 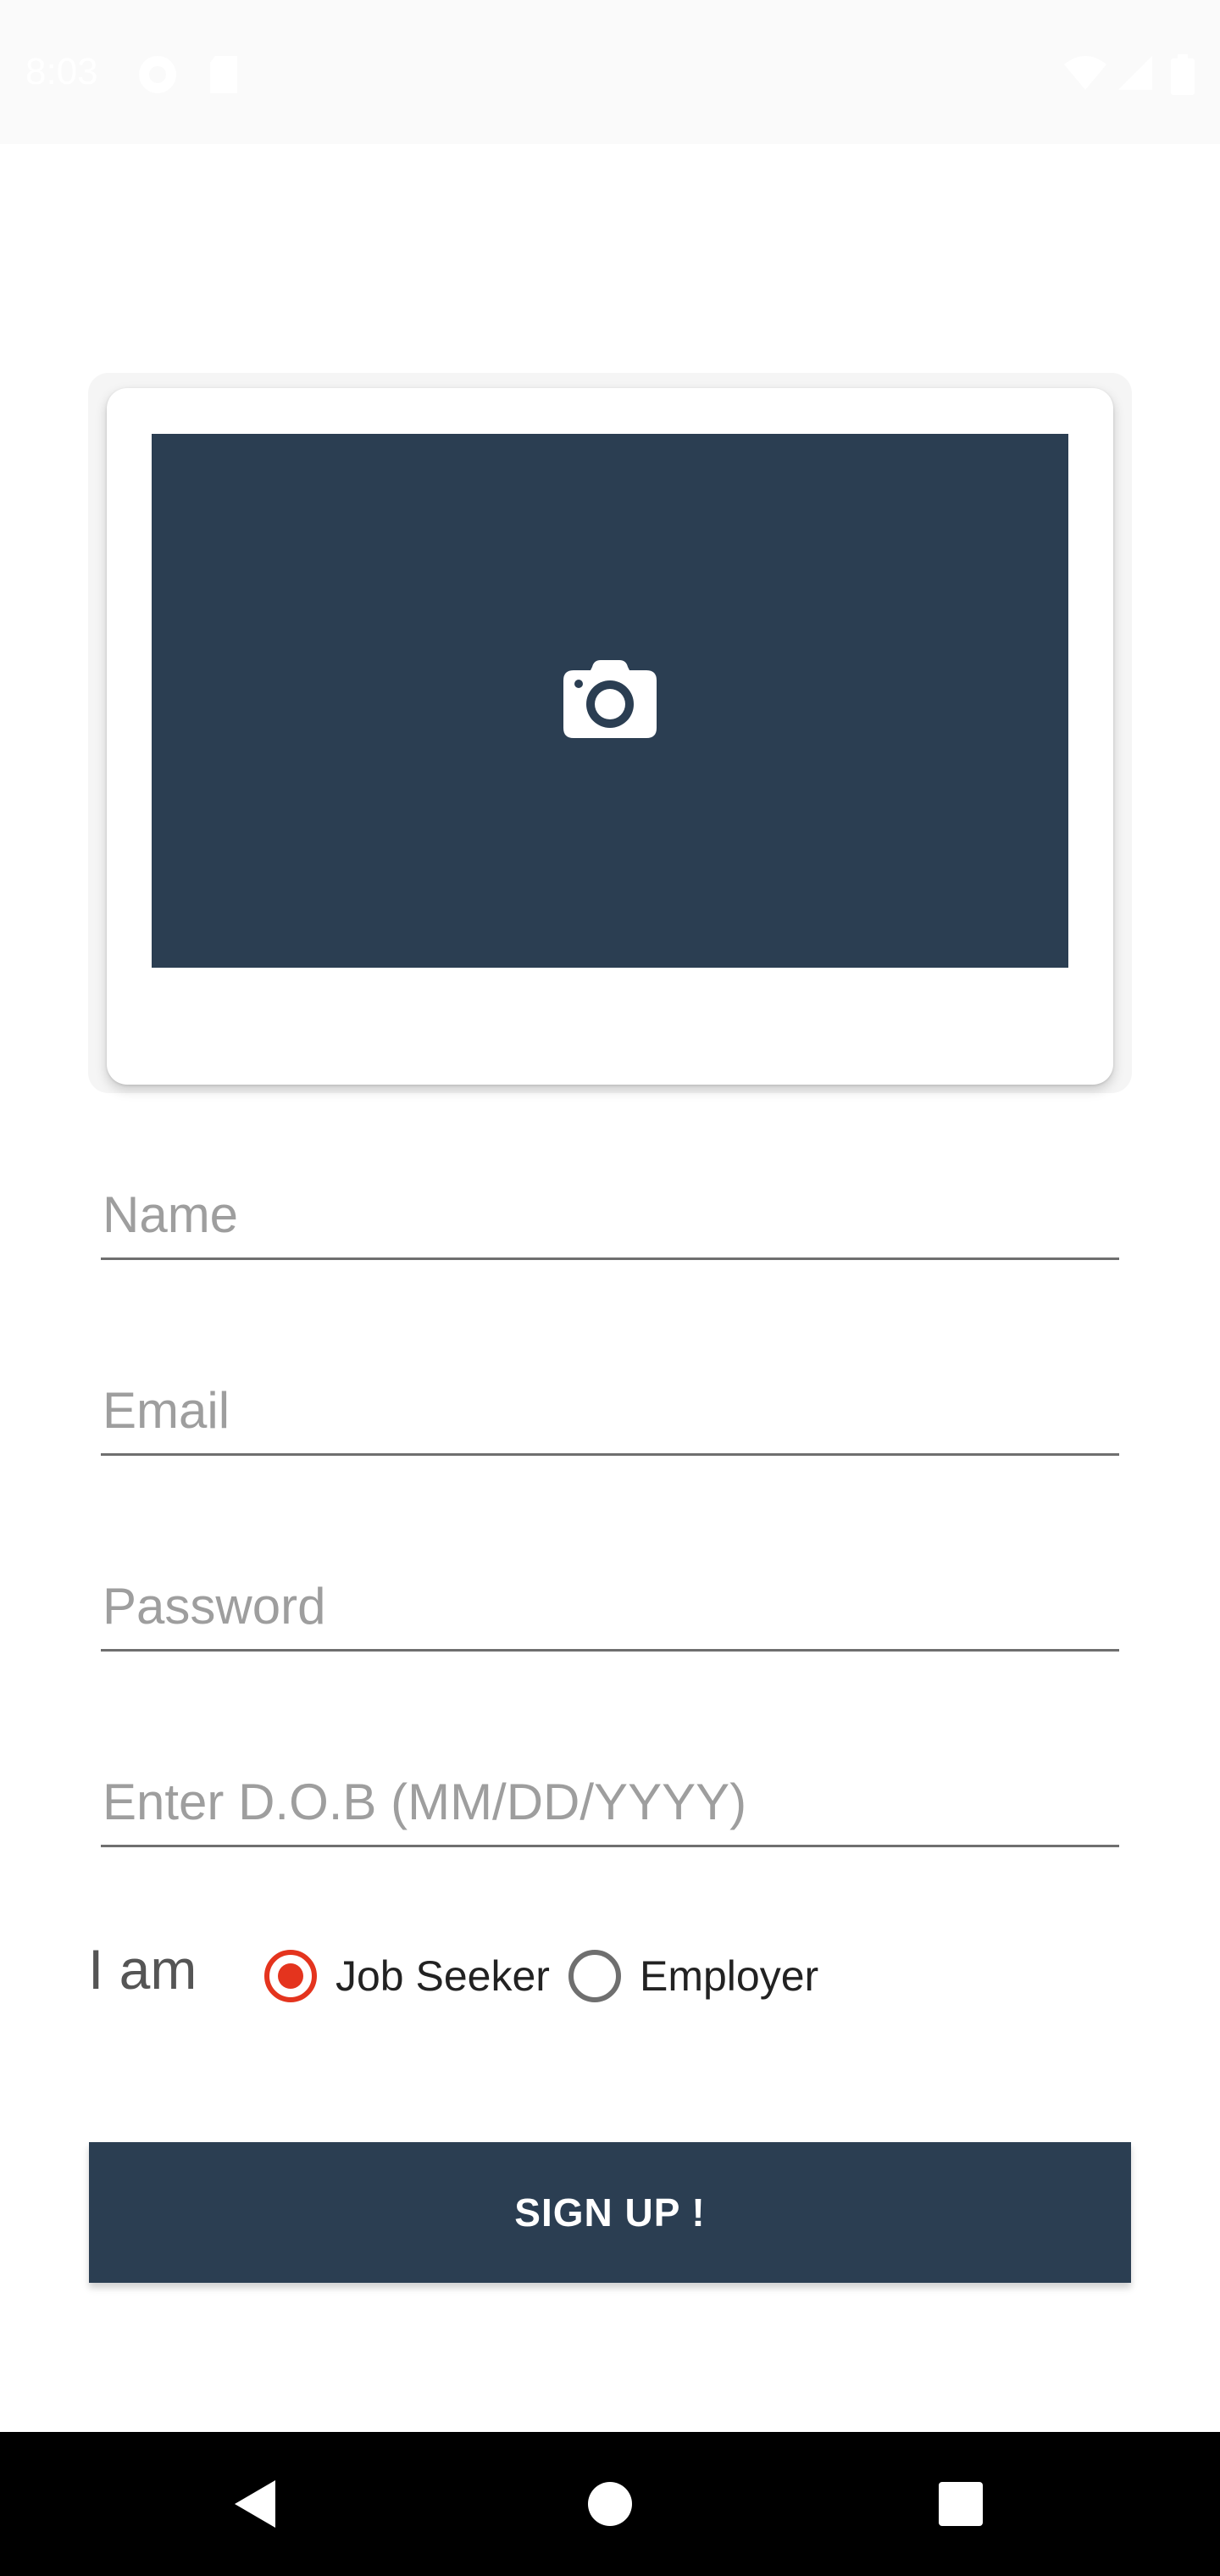 I want to click on radio-employer: Employer, so click(x=693, y=1976).